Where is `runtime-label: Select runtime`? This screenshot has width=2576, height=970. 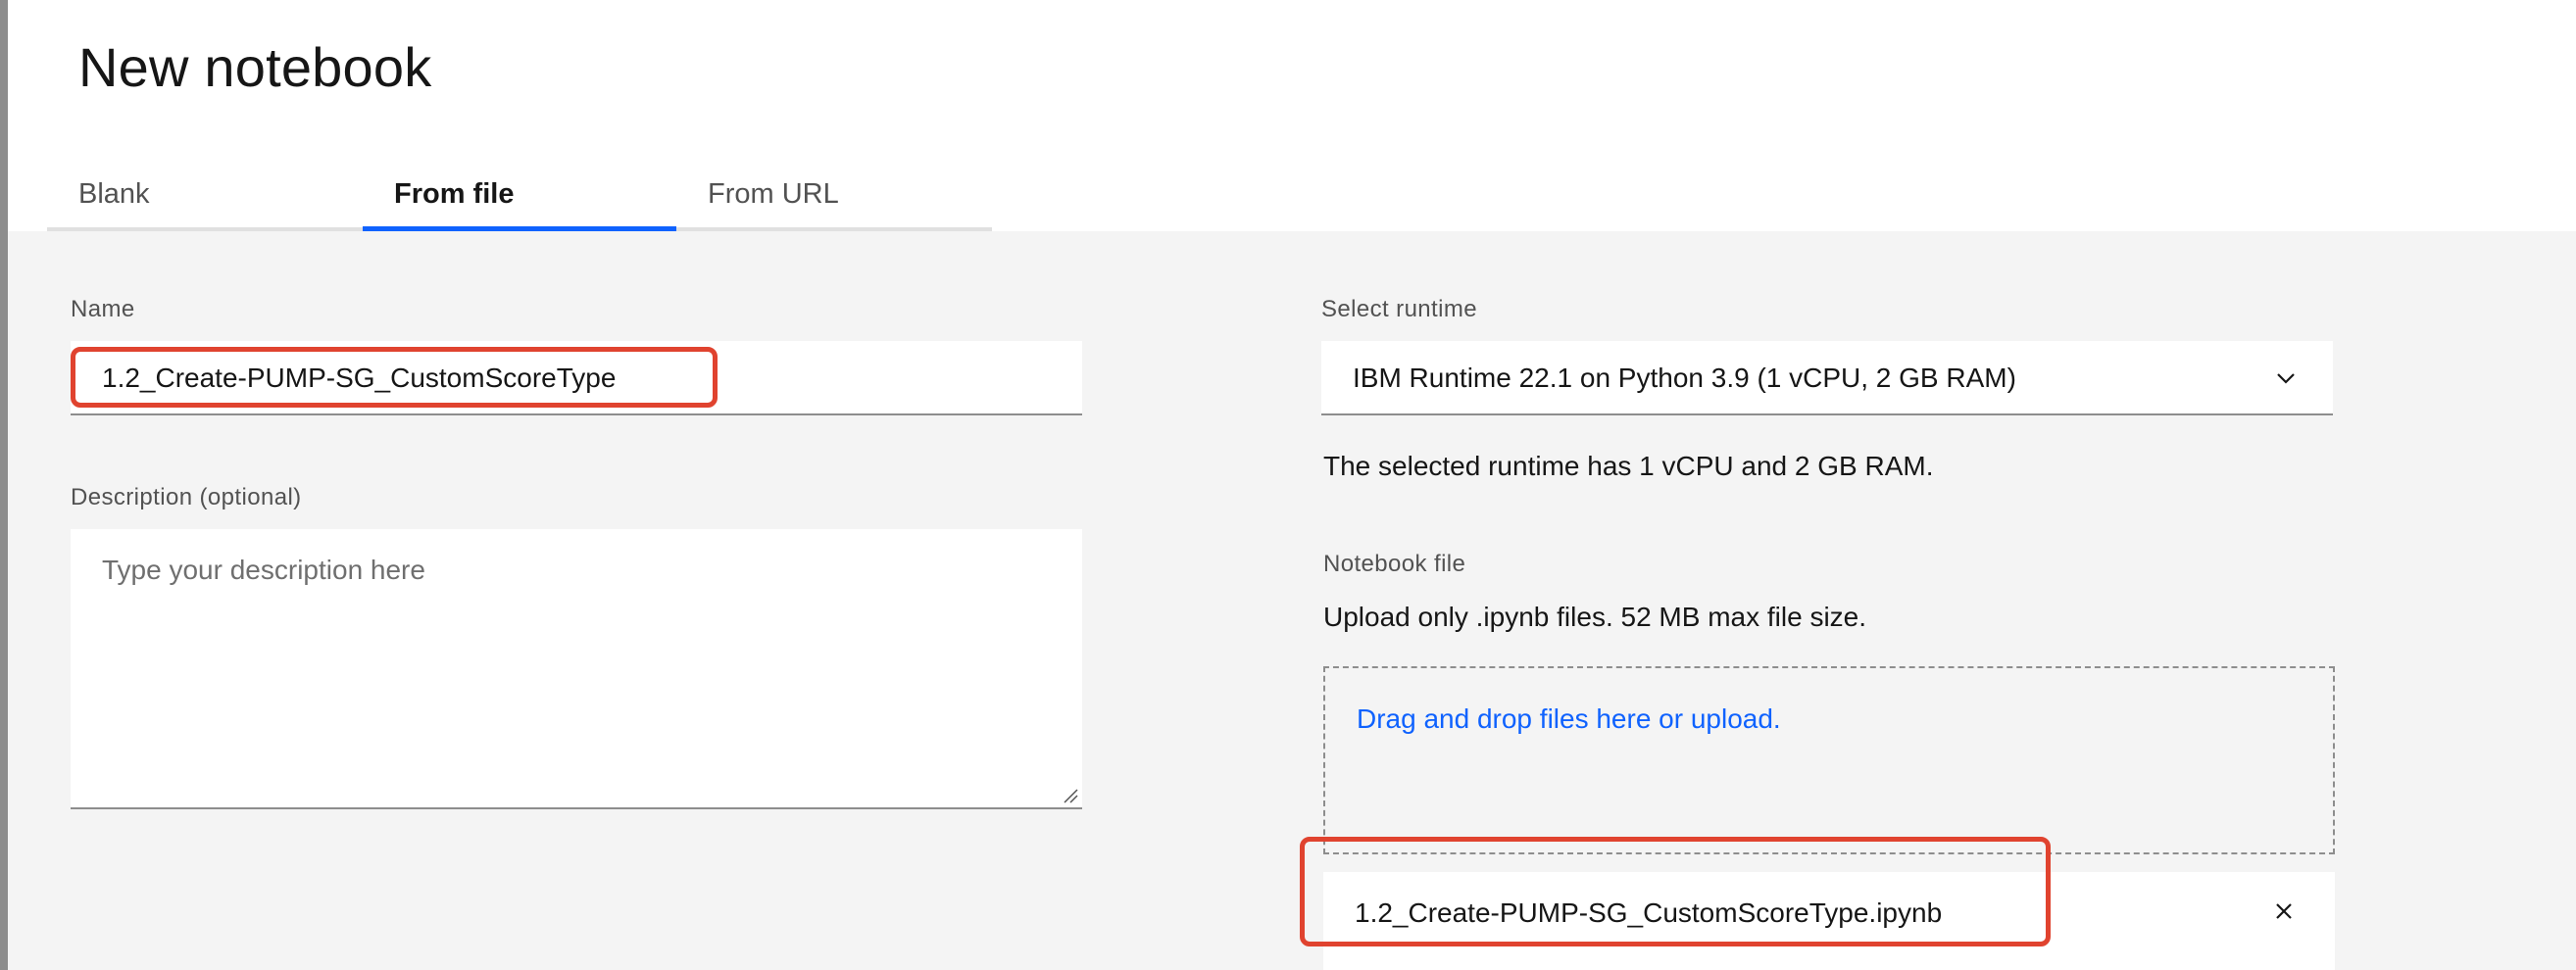
runtime-label: Select runtime is located at coordinates (1399, 309).